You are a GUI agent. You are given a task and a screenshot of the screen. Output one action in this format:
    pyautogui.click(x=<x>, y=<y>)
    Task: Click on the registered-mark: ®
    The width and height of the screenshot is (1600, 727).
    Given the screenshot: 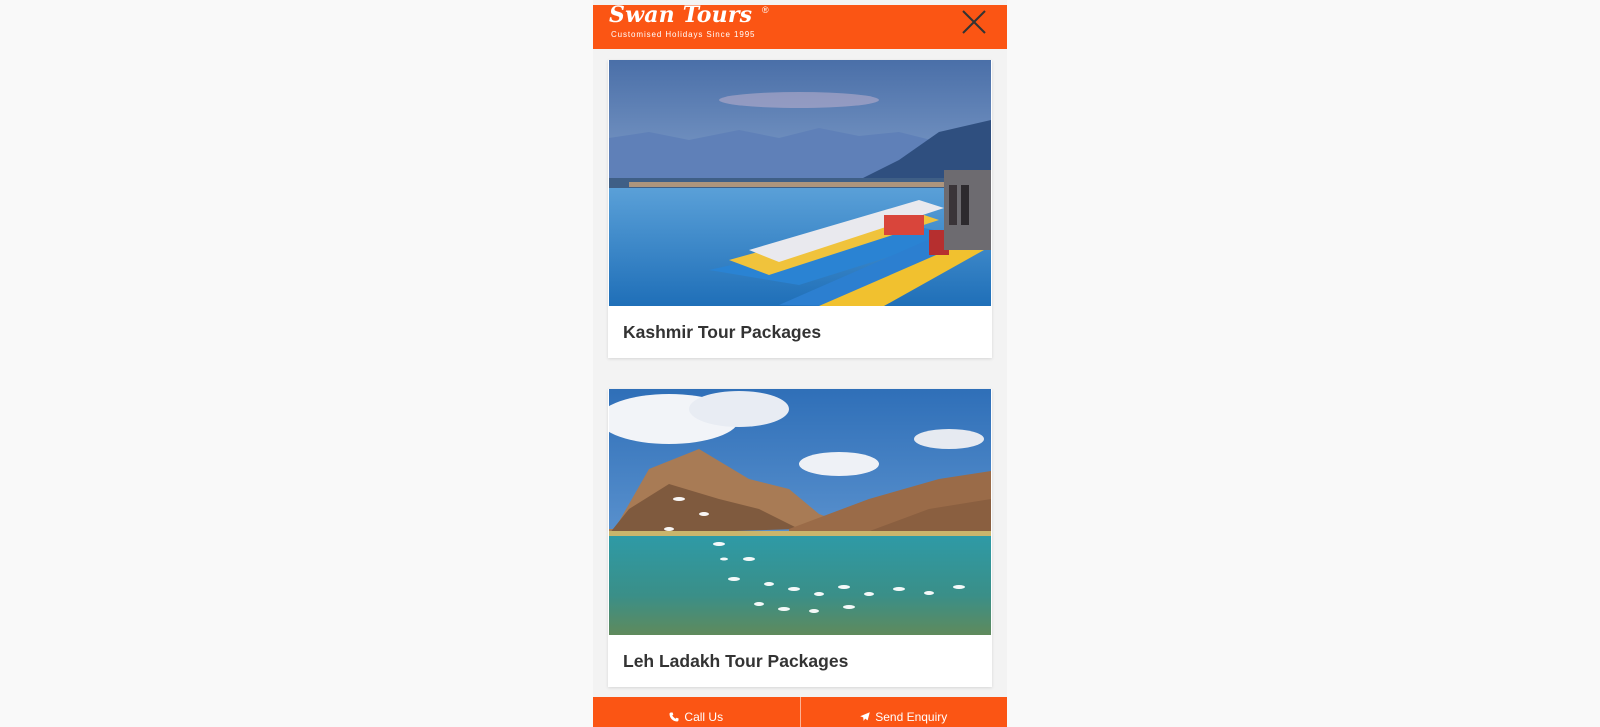 What is the action you would take?
    pyautogui.click(x=765, y=10)
    